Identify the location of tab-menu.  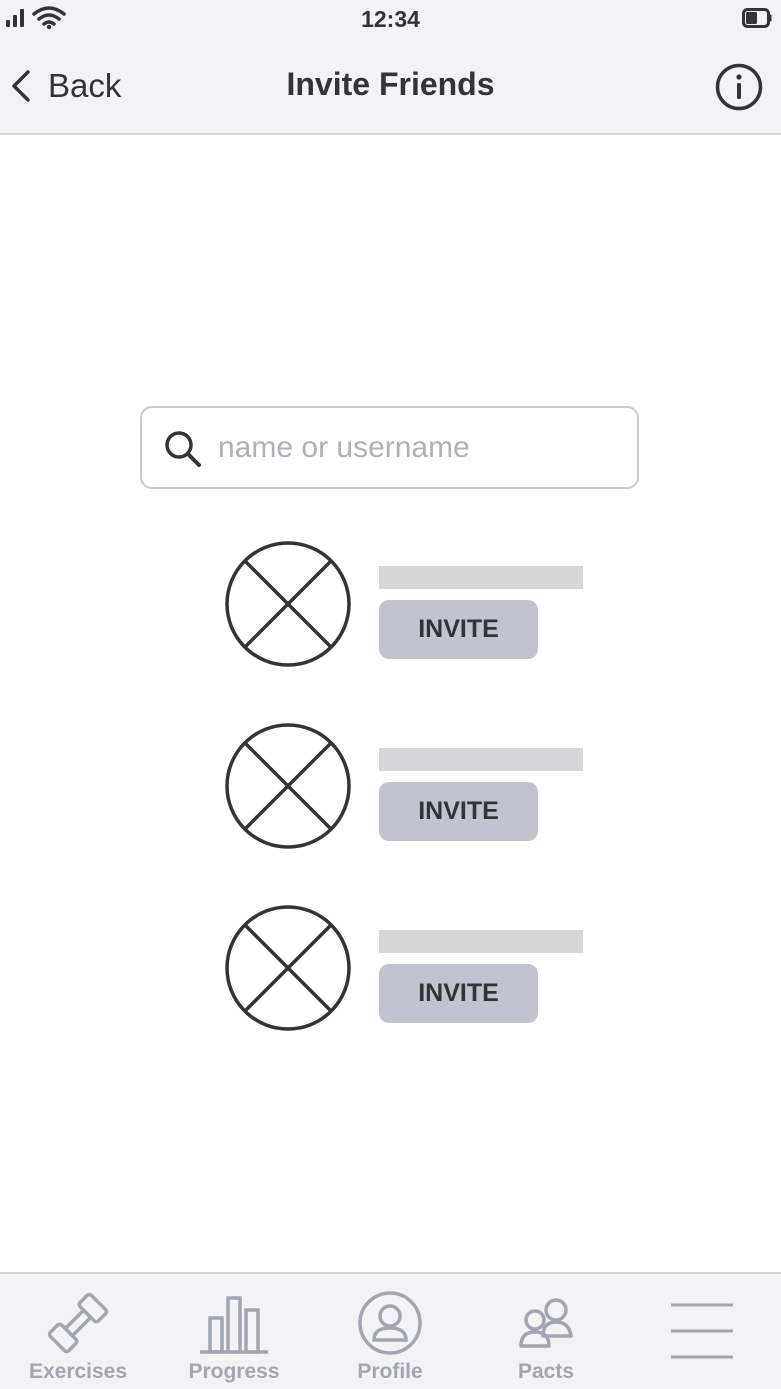
(702, 1331).